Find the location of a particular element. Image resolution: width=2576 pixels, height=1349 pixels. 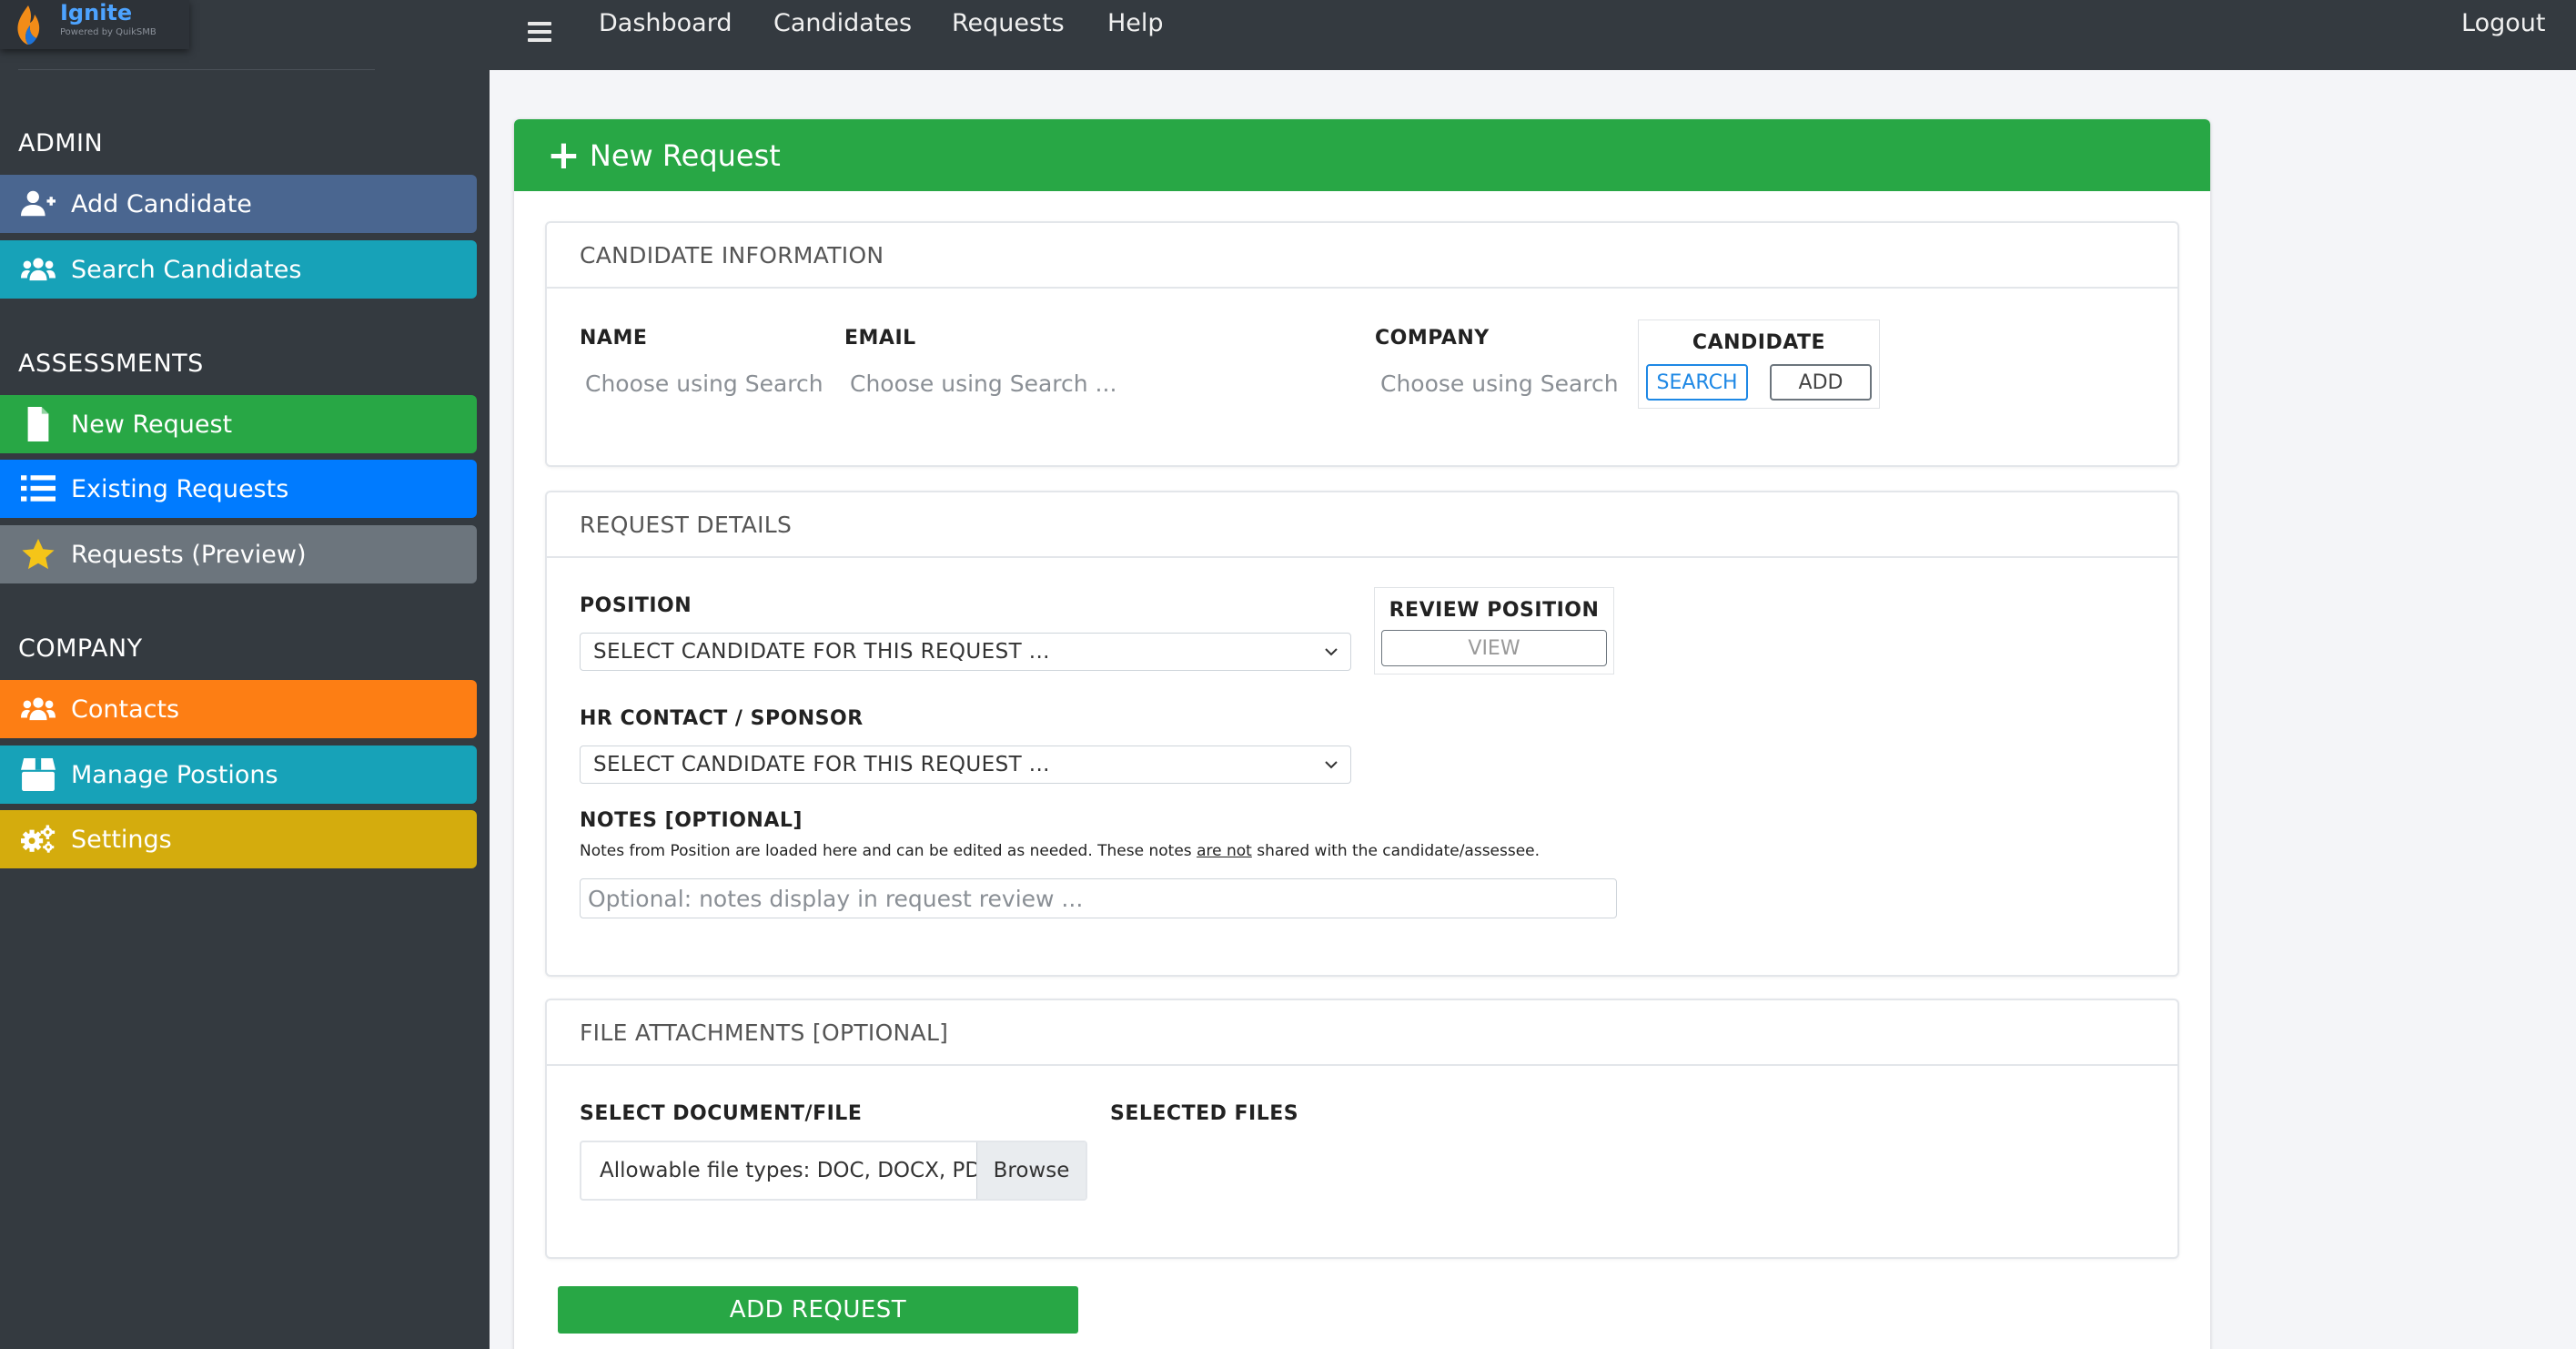

sidebar-item-label: Search Candidates is located at coordinates (186, 269).